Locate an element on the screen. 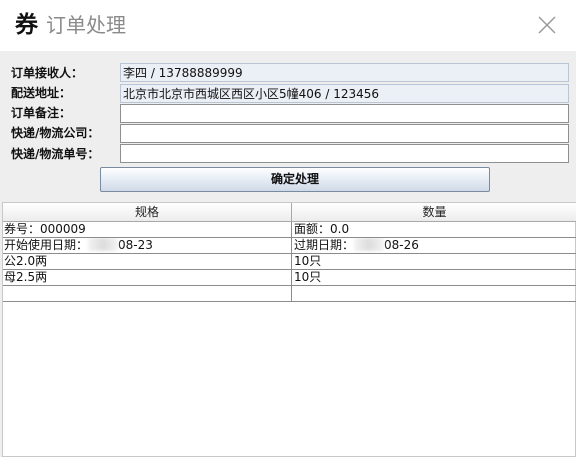 The image size is (576, 457). table-row: 开始使用日期： 08-23 过期日期： 08-26 is located at coordinates (289, 246).